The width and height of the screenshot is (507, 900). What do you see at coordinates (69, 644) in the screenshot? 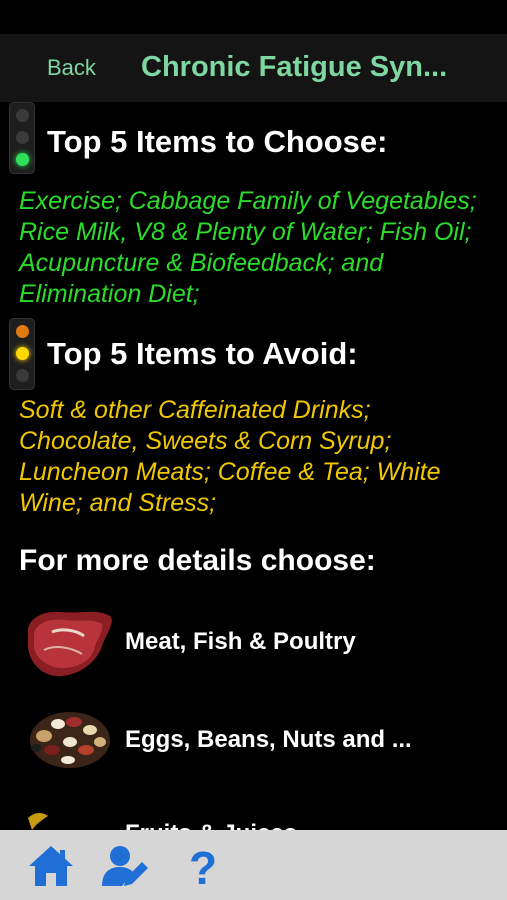
I see `meat-steak-icon` at bounding box center [69, 644].